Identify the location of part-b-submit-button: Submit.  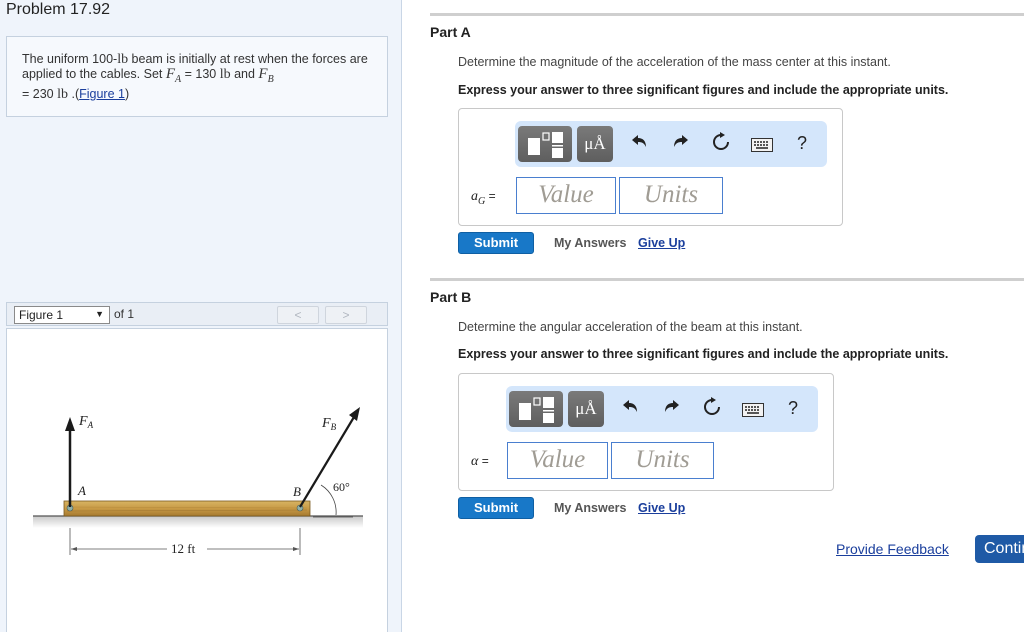
(496, 508).